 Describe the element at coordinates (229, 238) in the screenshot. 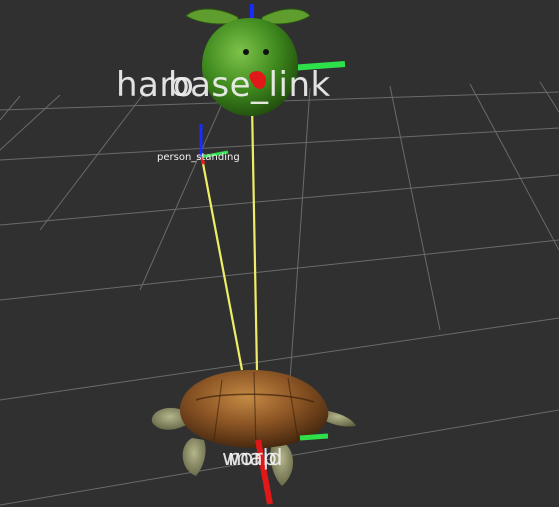

I see `tf-links` at that location.